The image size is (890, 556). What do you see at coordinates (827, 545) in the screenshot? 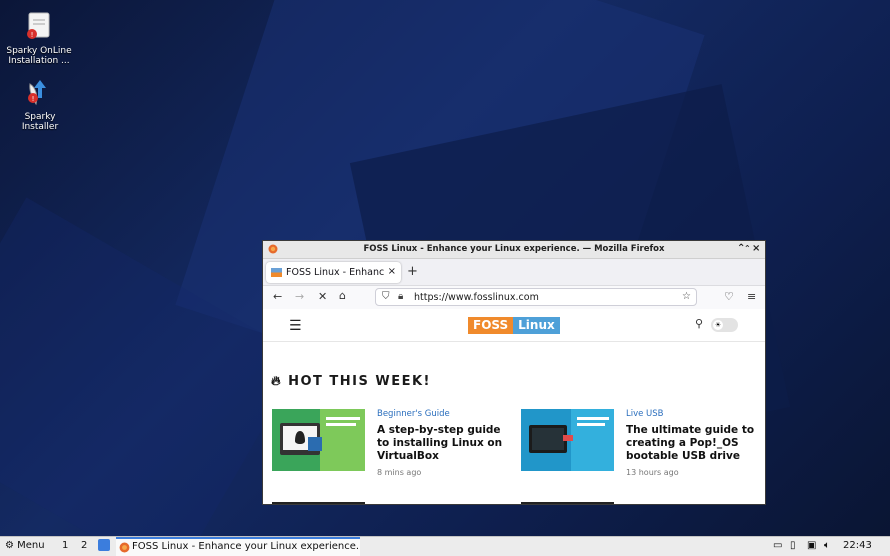
I see `volume-icon: 🔈︎` at bounding box center [827, 545].